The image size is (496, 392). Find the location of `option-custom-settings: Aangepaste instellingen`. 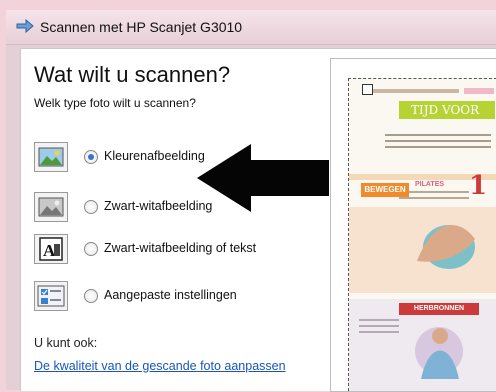

option-custom-settings: Aangepaste instellingen is located at coordinates (154, 296).